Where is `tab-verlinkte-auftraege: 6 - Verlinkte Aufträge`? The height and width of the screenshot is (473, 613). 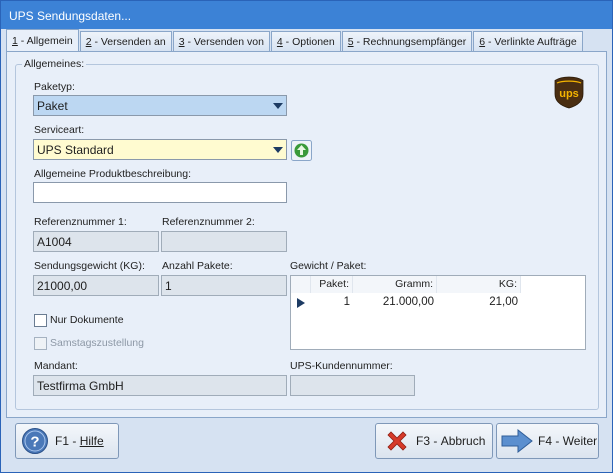 tab-verlinkte-auftraege: 6 - Verlinkte Aufträge is located at coordinates (528, 41).